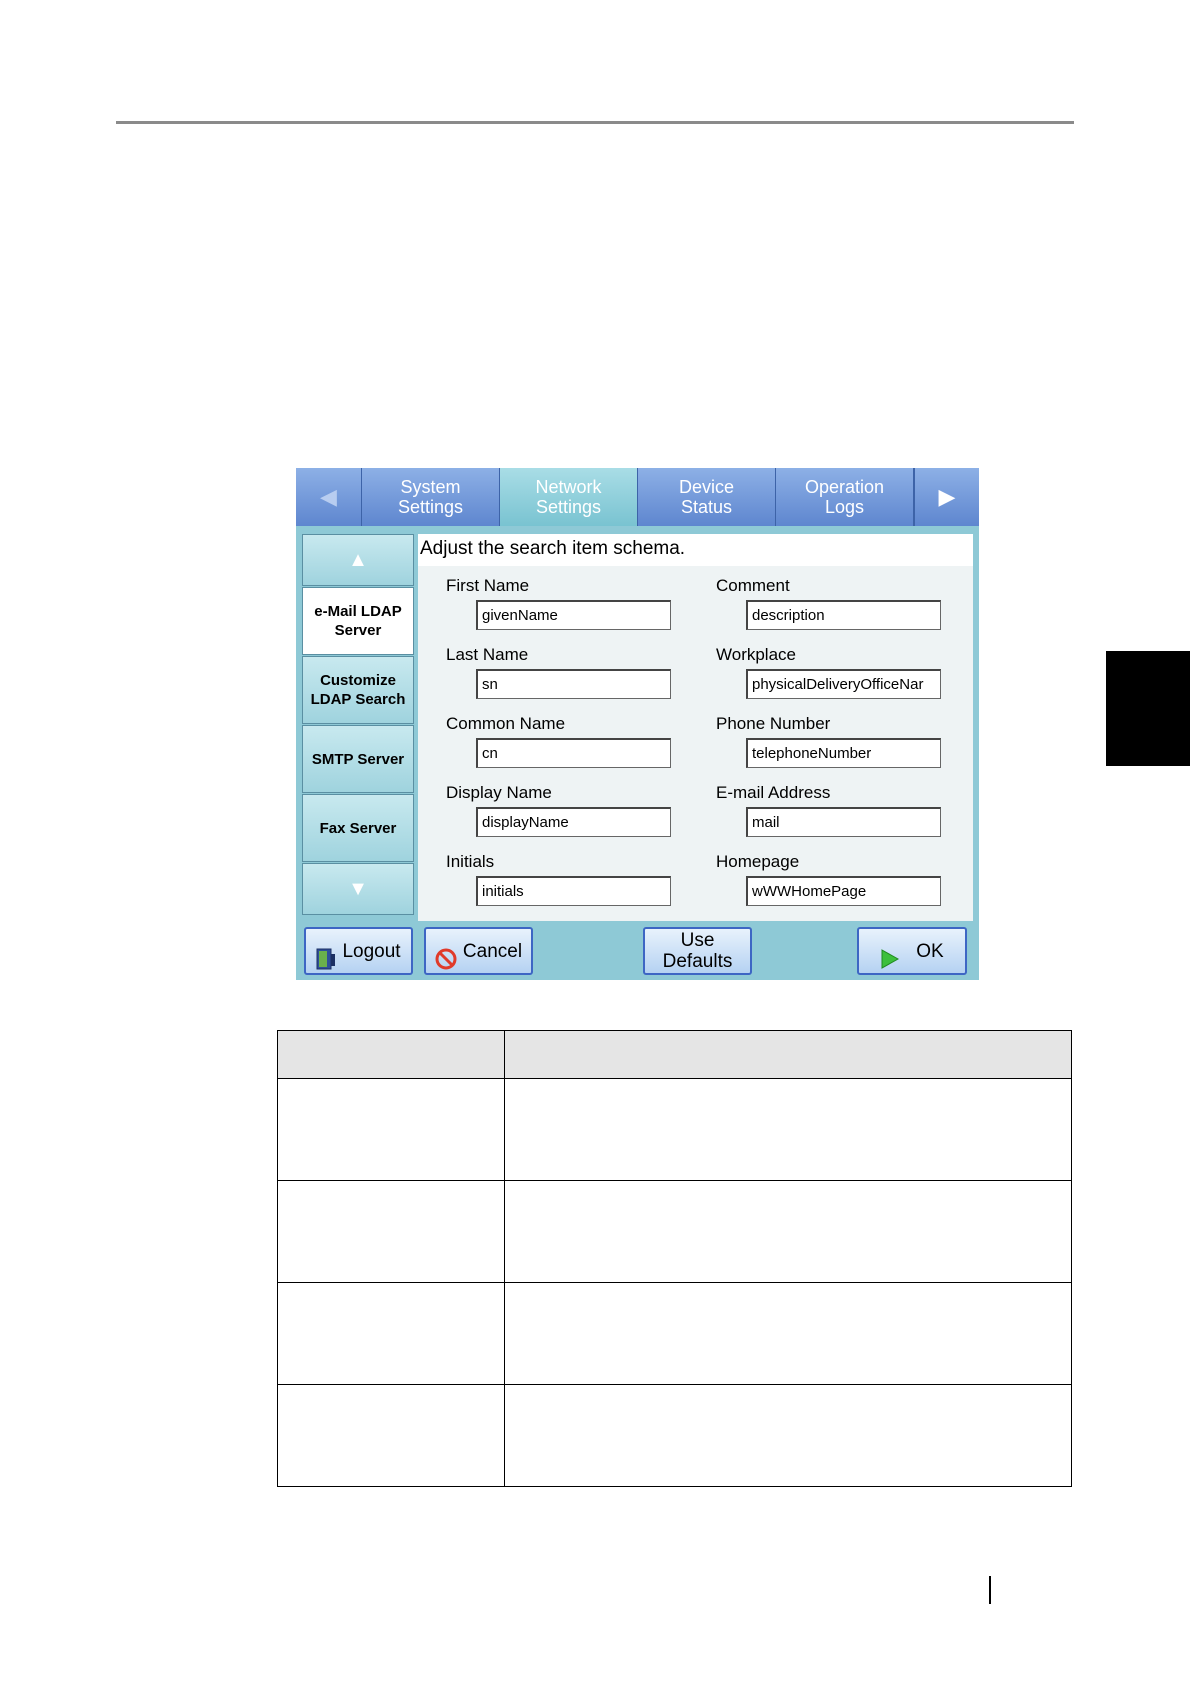  I want to click on comment-label: Comment, so click(753, 585).